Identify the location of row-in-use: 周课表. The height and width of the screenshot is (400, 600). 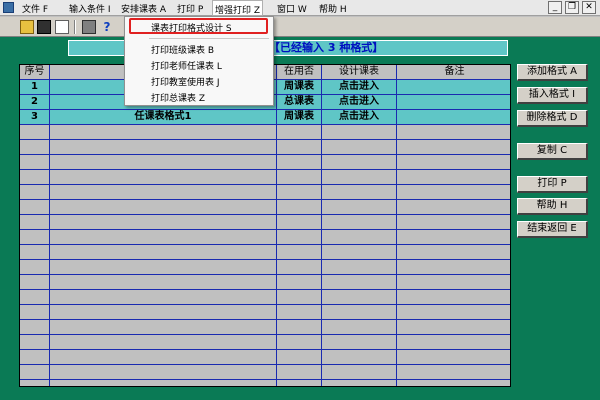
(299, 87).